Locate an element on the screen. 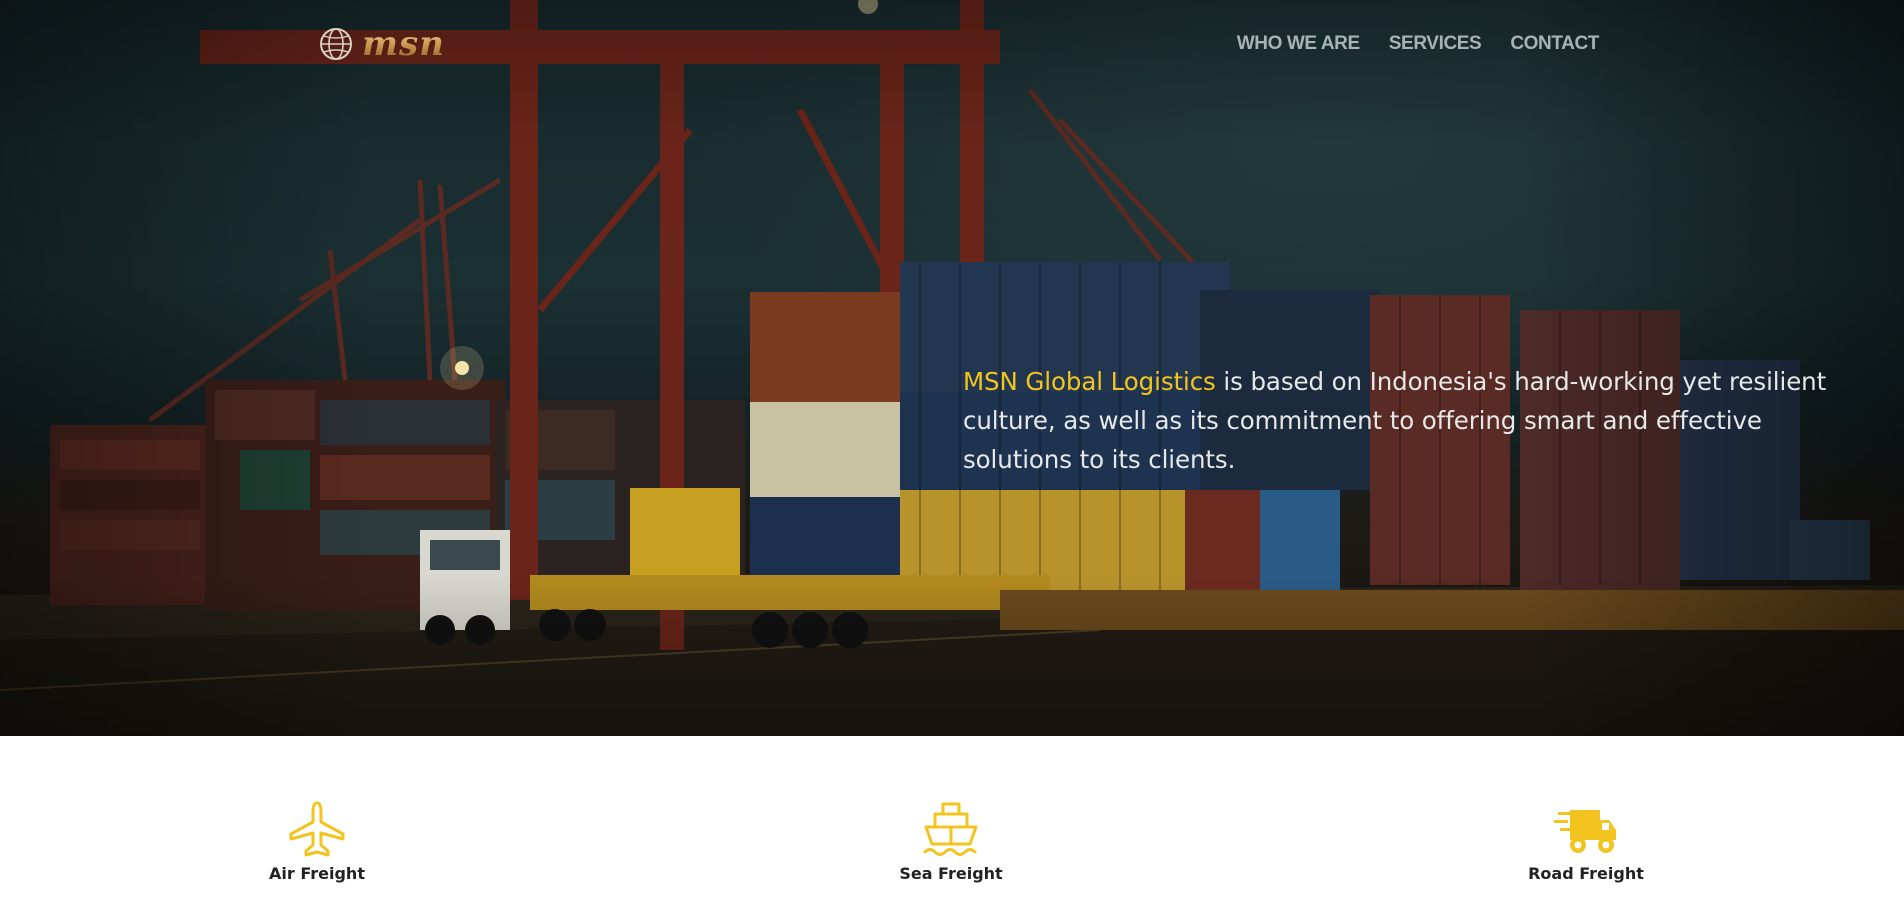  airplane-icon is located at coordinates (317, 829).